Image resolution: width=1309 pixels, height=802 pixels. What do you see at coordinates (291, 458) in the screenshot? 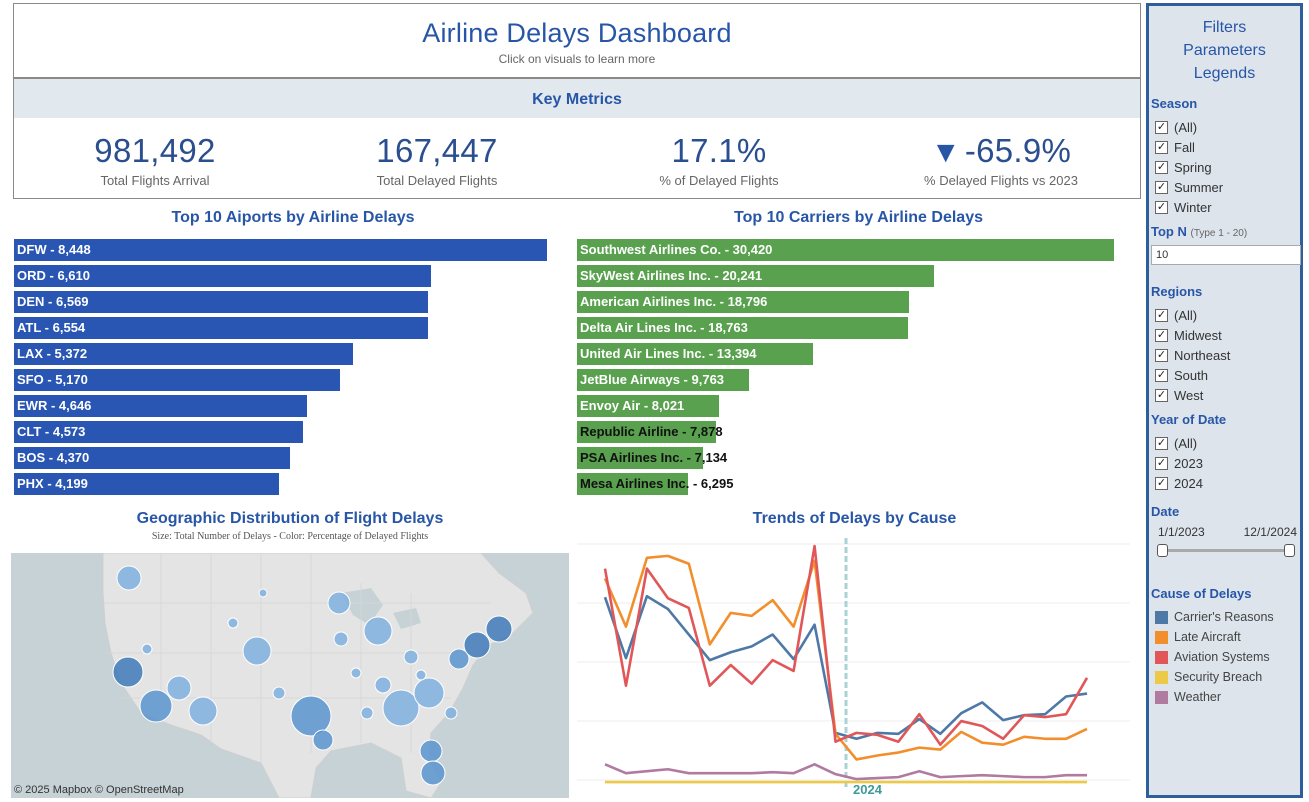
I see `bar-row: BOS - 4,370` at bounding box center [291, 458].